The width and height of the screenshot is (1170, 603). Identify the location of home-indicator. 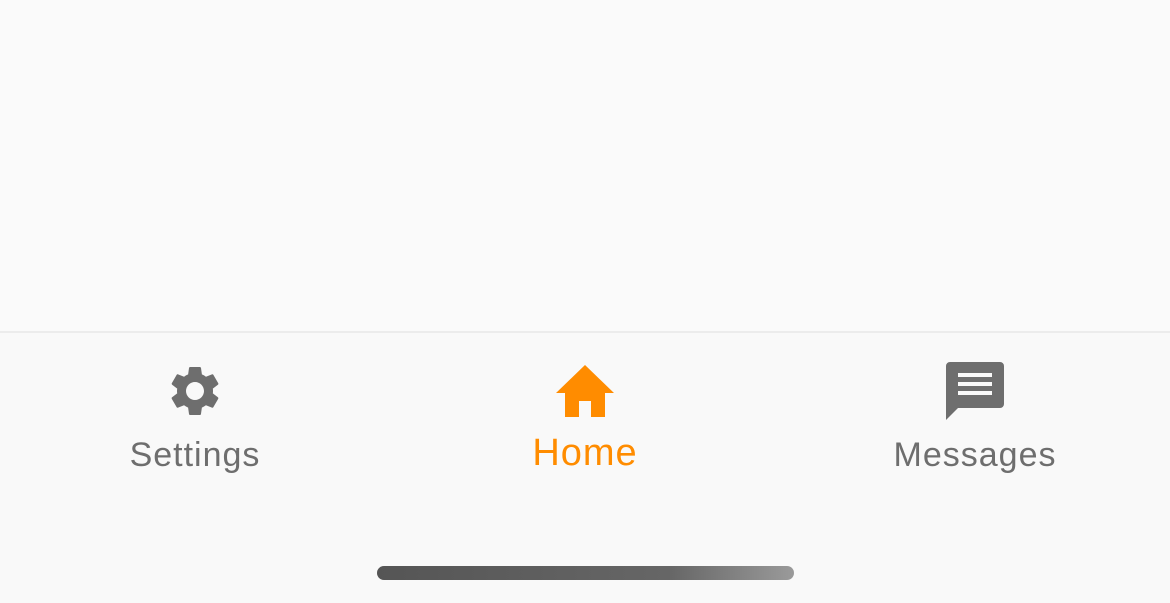
(585, 573).